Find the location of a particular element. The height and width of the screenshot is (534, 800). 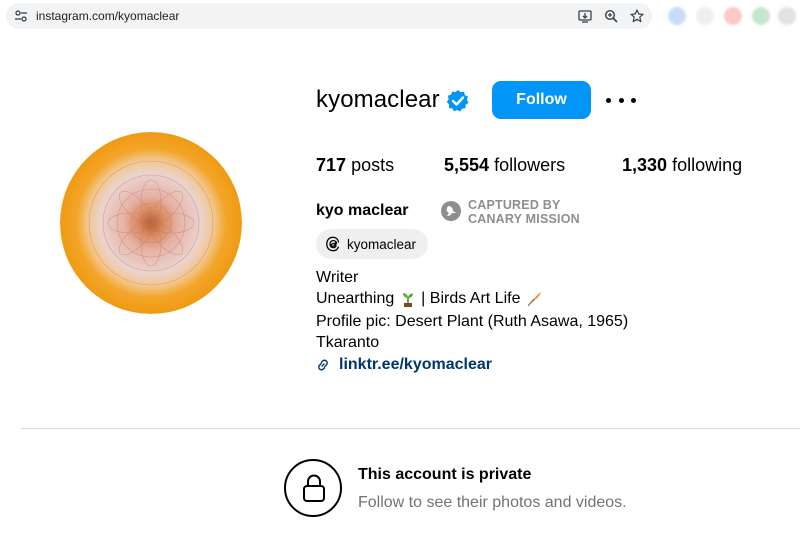

following-stat: 1,330 following is located at coordinates (682, 165).